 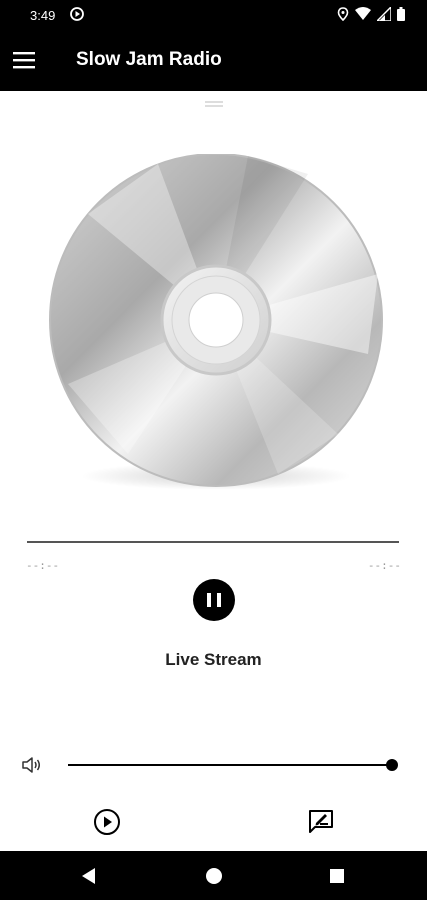 What do you see at coordinates (233, 765) in the screenshot?
I see `volume-slider` at bounding box center [233, 765].